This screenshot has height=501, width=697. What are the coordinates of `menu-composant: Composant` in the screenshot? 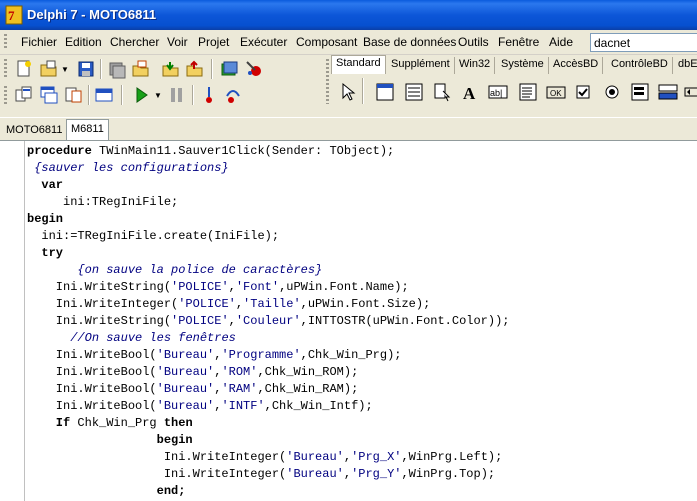 It's located at (326, 42).